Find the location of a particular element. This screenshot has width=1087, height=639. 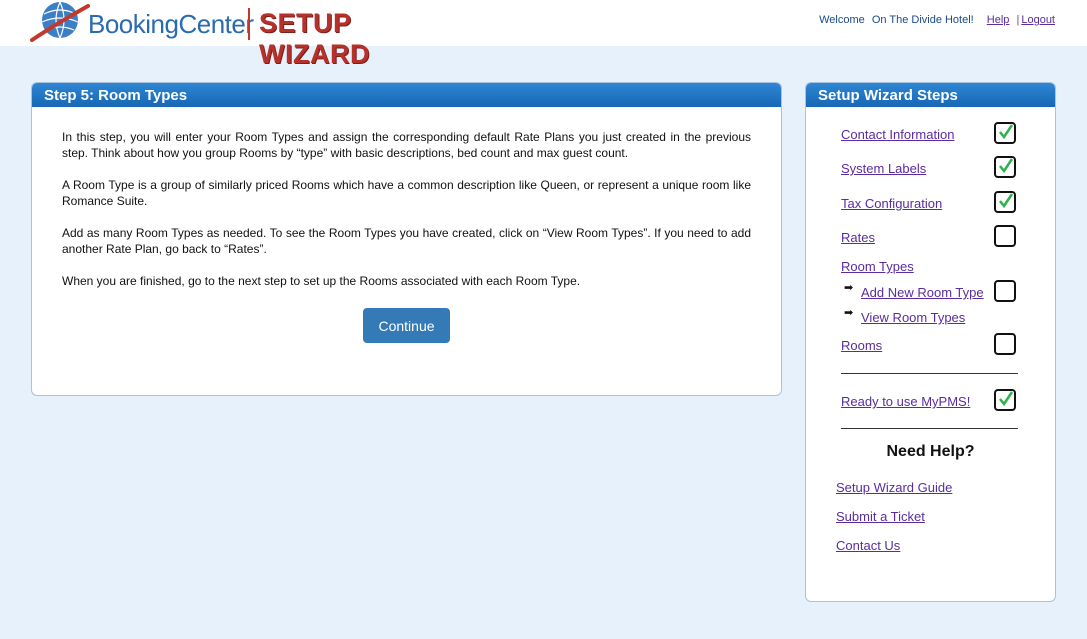

continue-button: Continue is located at coordinates (406, 325).